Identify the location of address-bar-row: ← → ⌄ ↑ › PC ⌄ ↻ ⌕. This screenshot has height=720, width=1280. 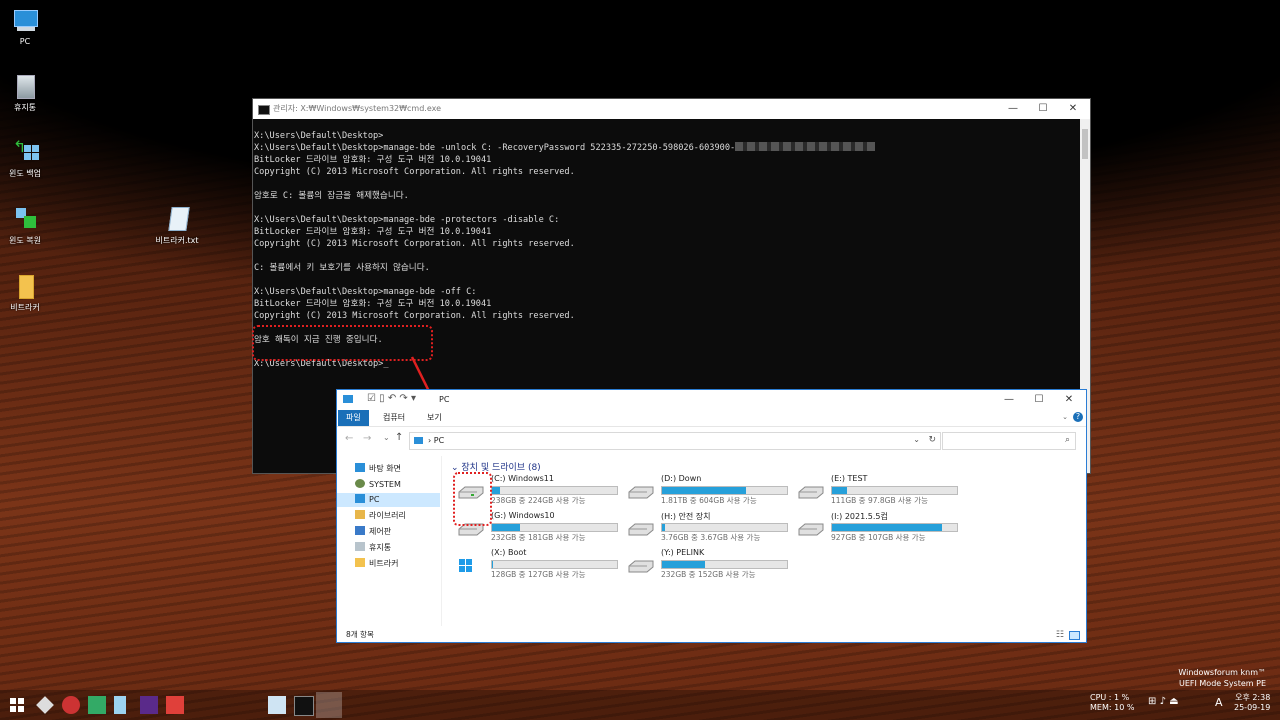
(711, 441).